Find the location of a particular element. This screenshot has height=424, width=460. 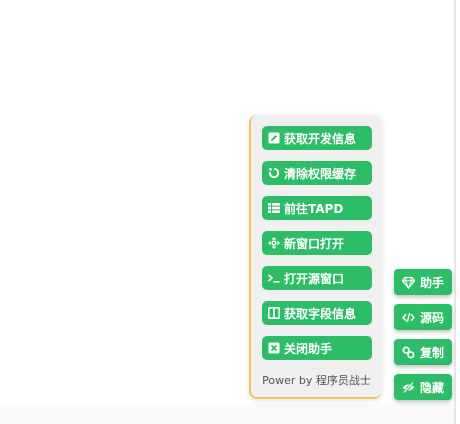

columns-icon is located at coordinates (274, 313).